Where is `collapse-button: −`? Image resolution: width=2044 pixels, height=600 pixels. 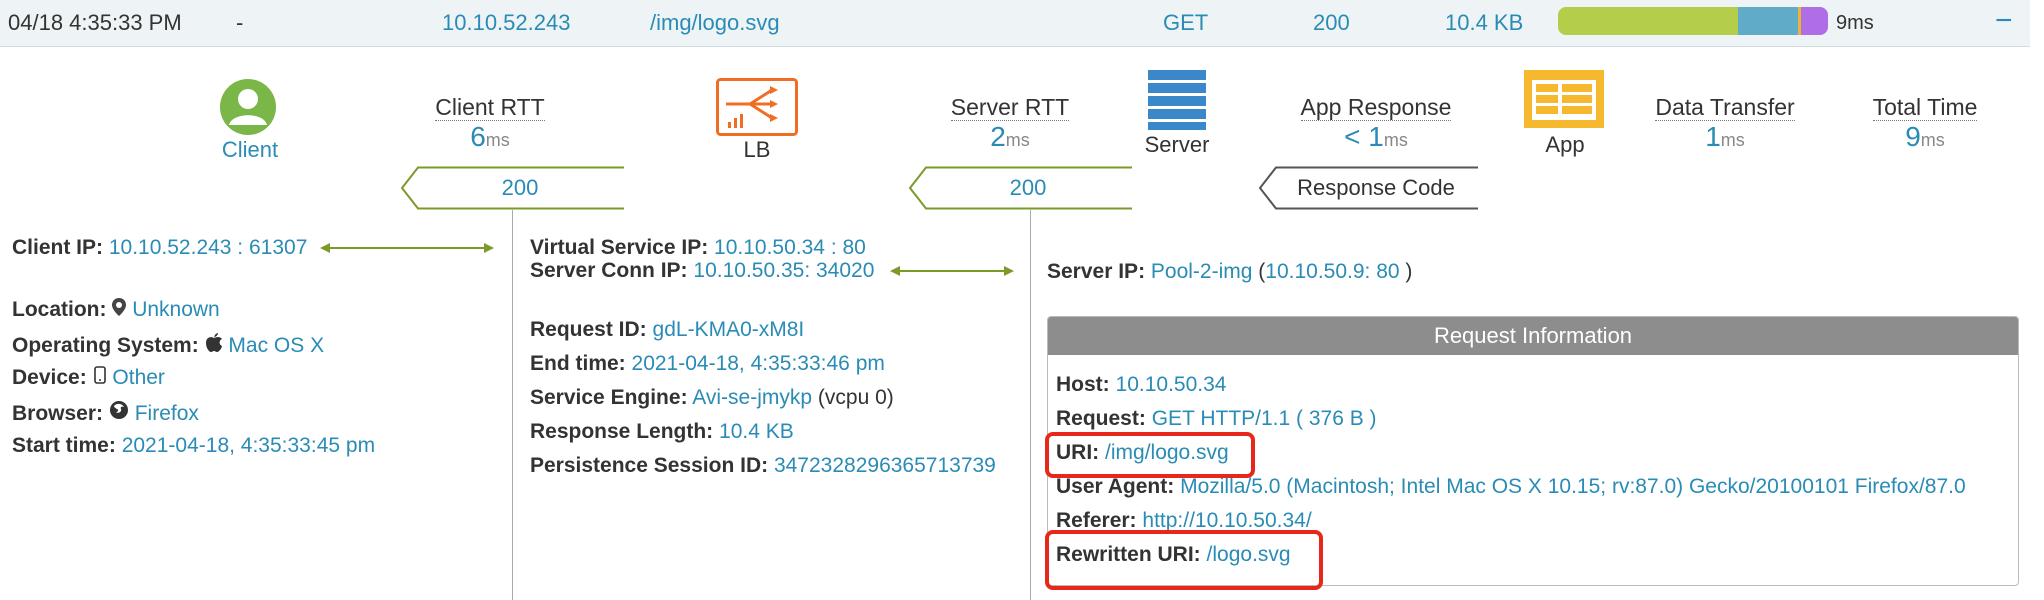
collapse-button: − is located at coordinates (2004, 21).